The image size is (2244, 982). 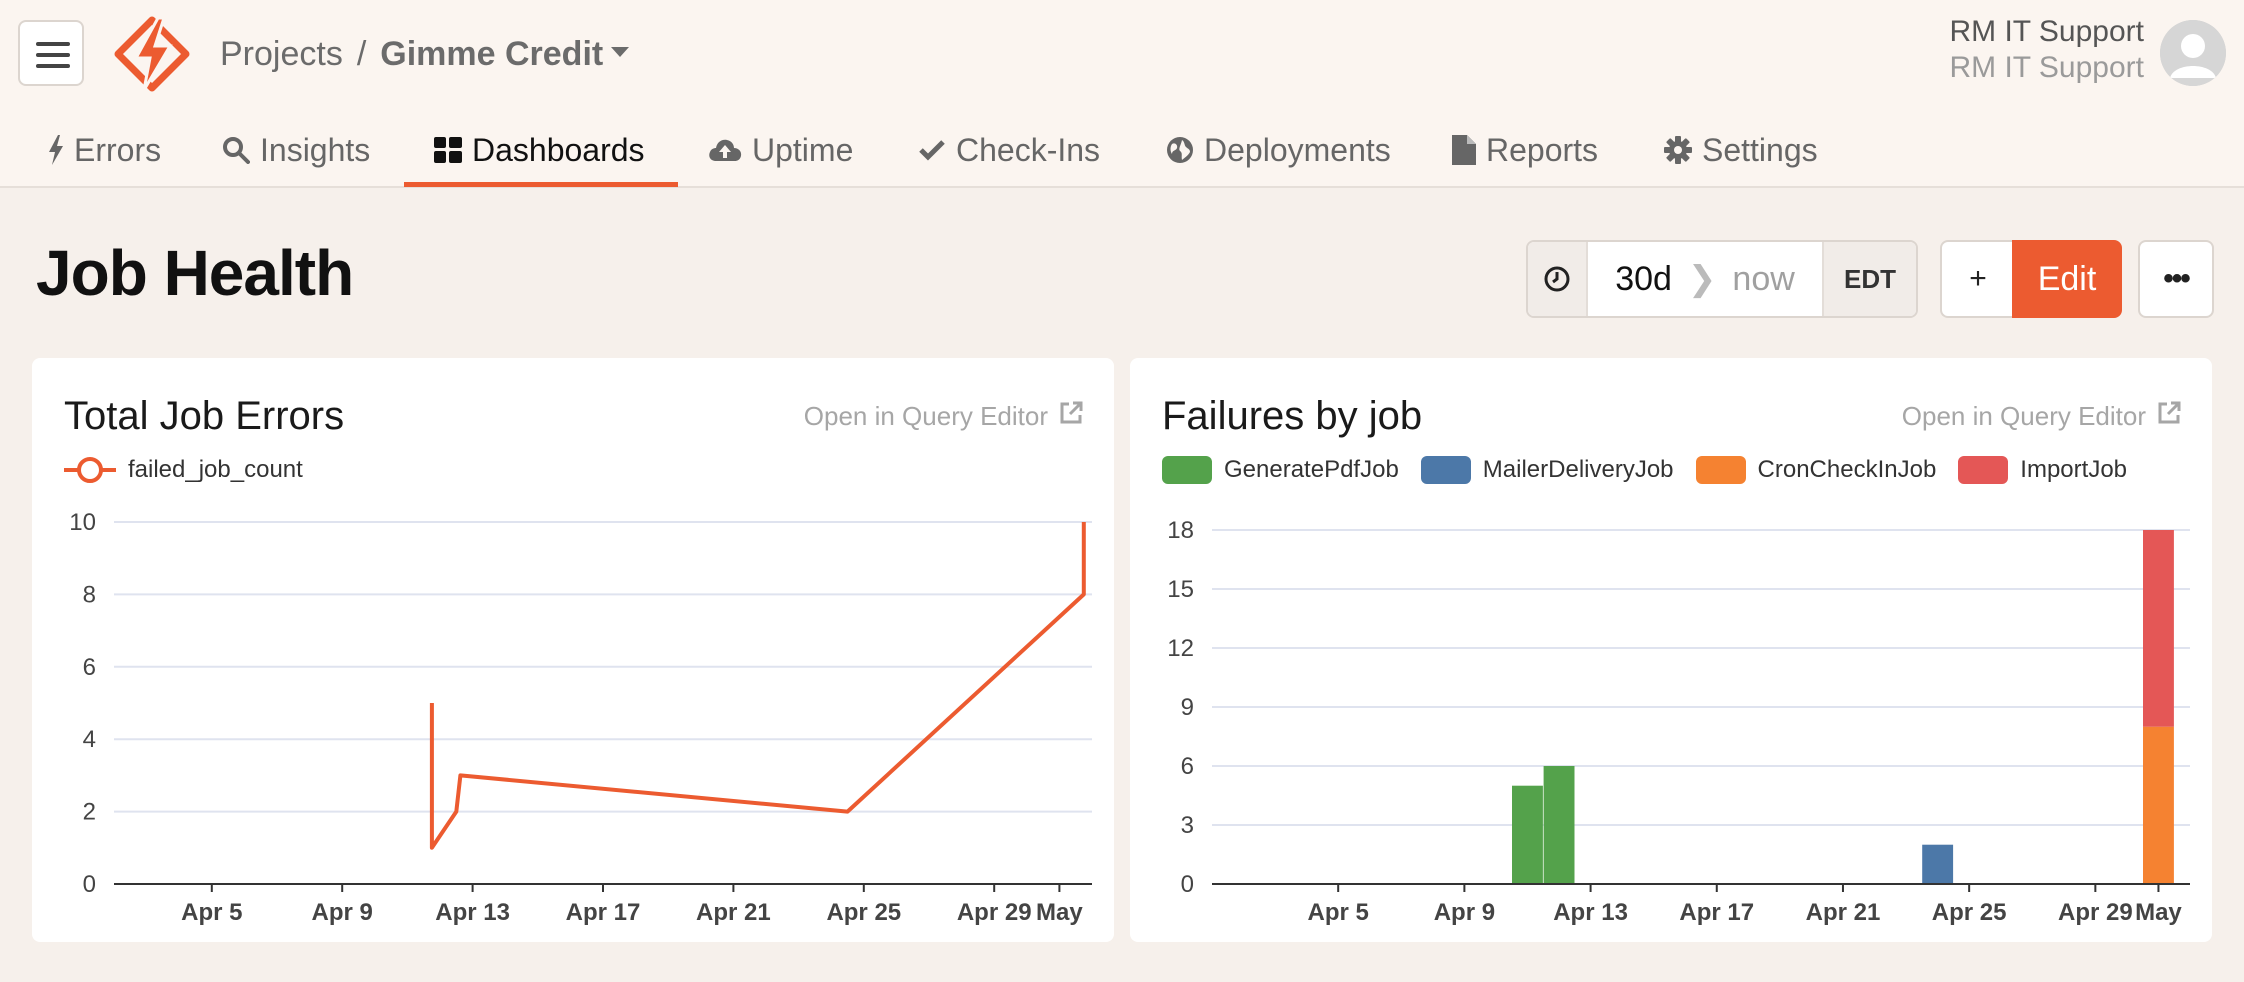 What do you see at coordinates (2067, 279) in the screenshot?
I see `edit-button: Edit` at bounding box center [2067, 279].